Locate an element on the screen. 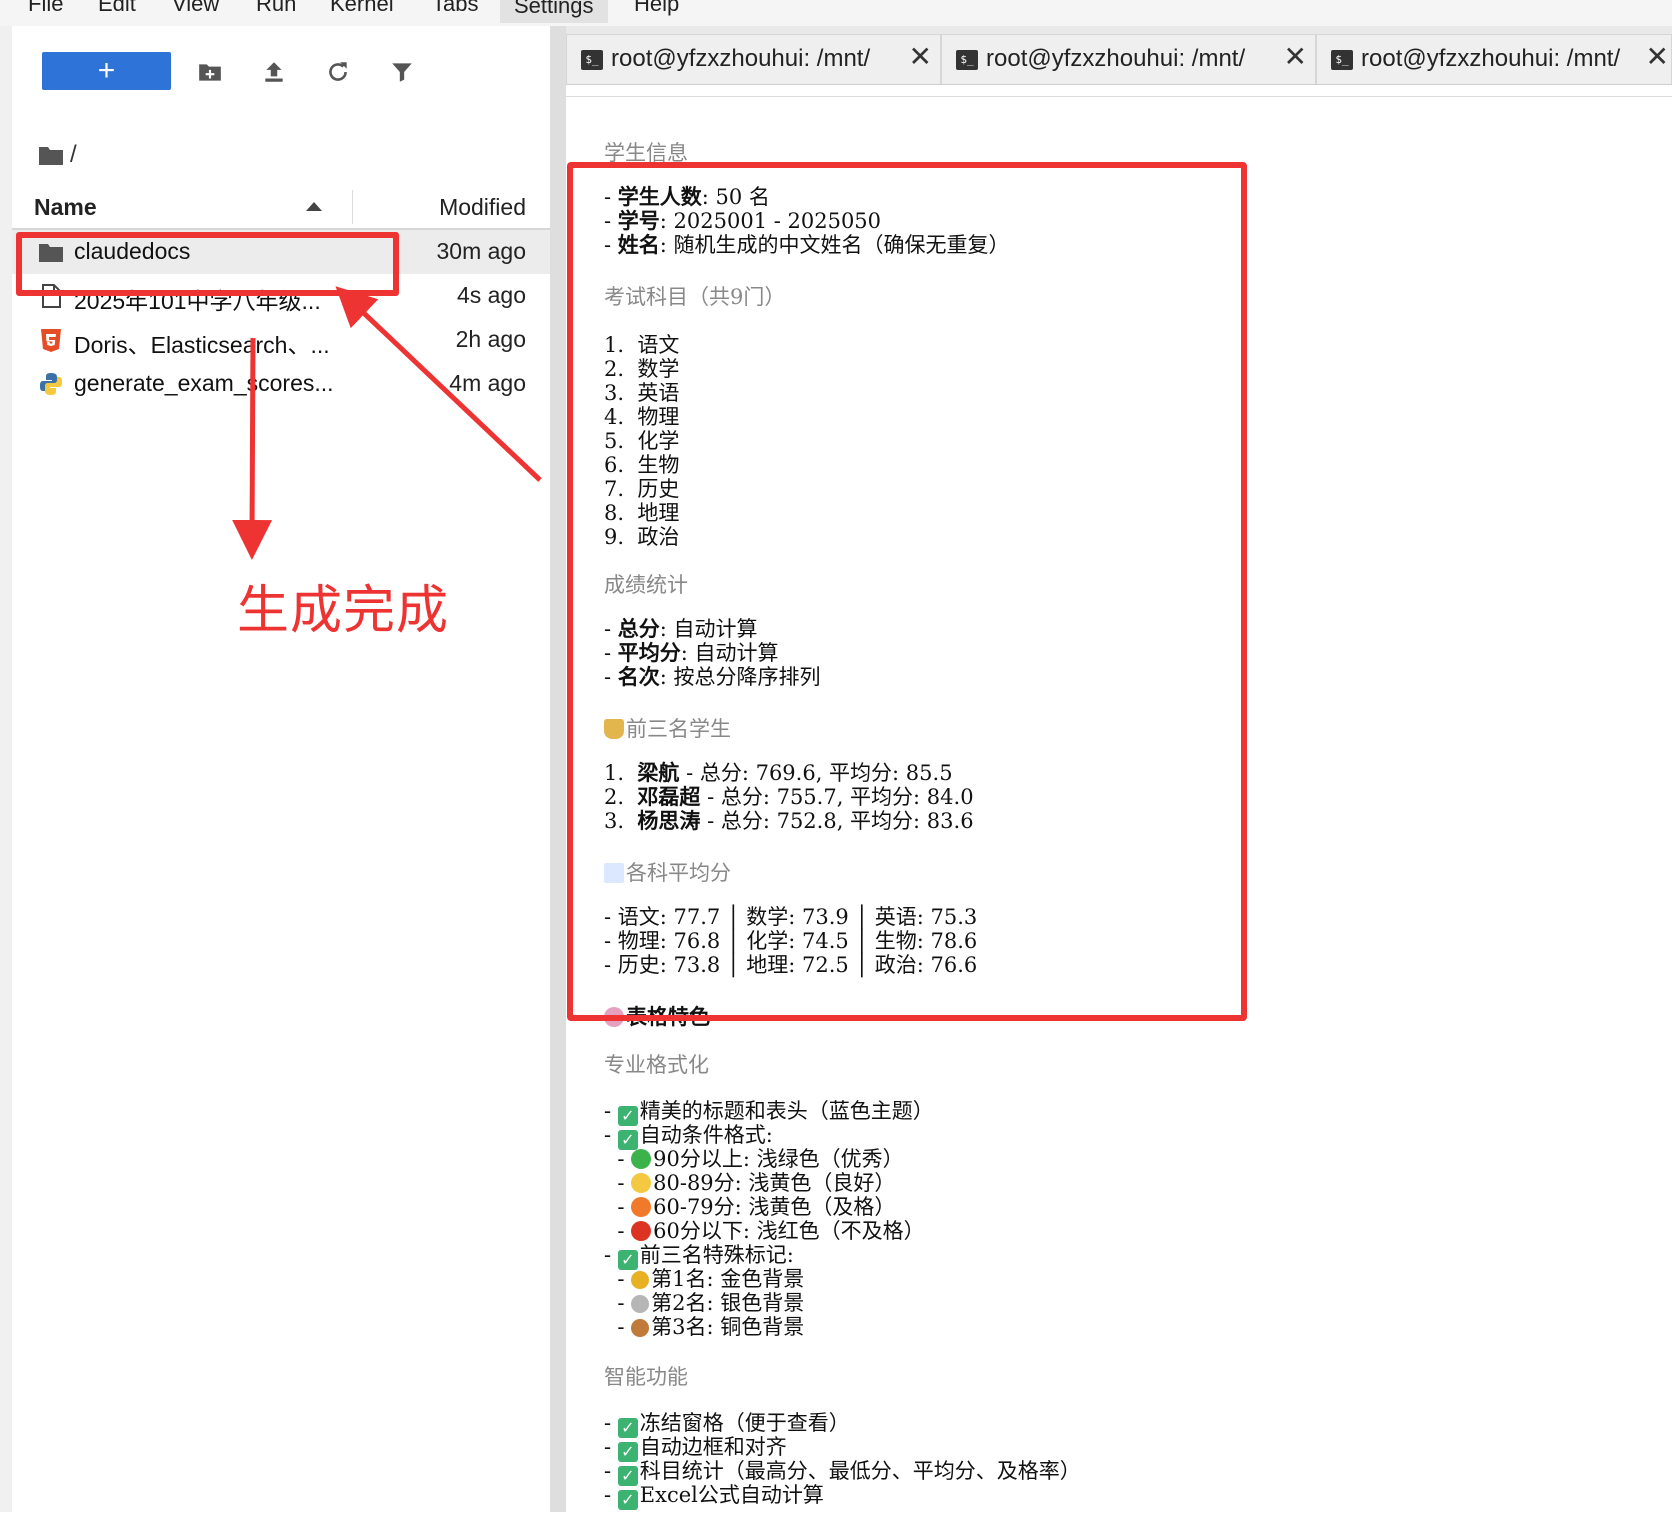 The height and width of the screenshot is (1513, 1672). tab-terminal-2: $_ root@yfzxzhouhui: /mnt/ ✕ is located at coordinates (1128, 59).